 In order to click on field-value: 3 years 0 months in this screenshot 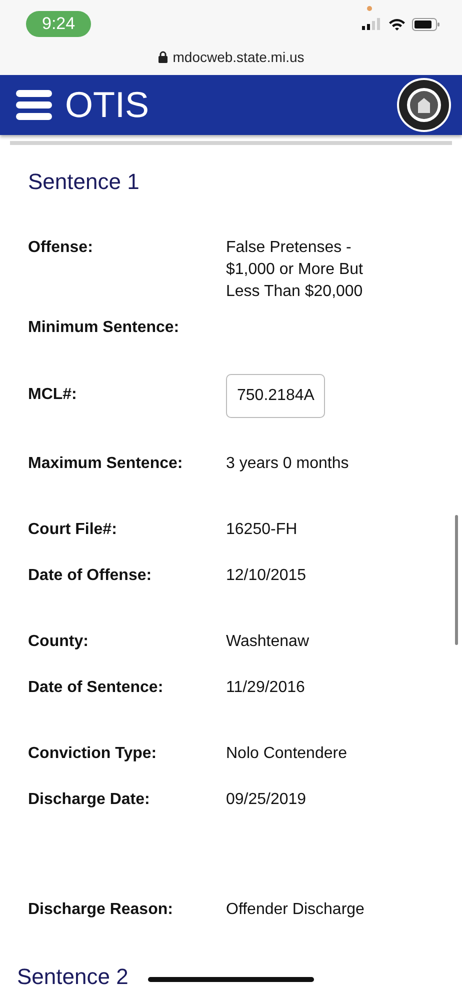, I will do `click(288, 464)`.